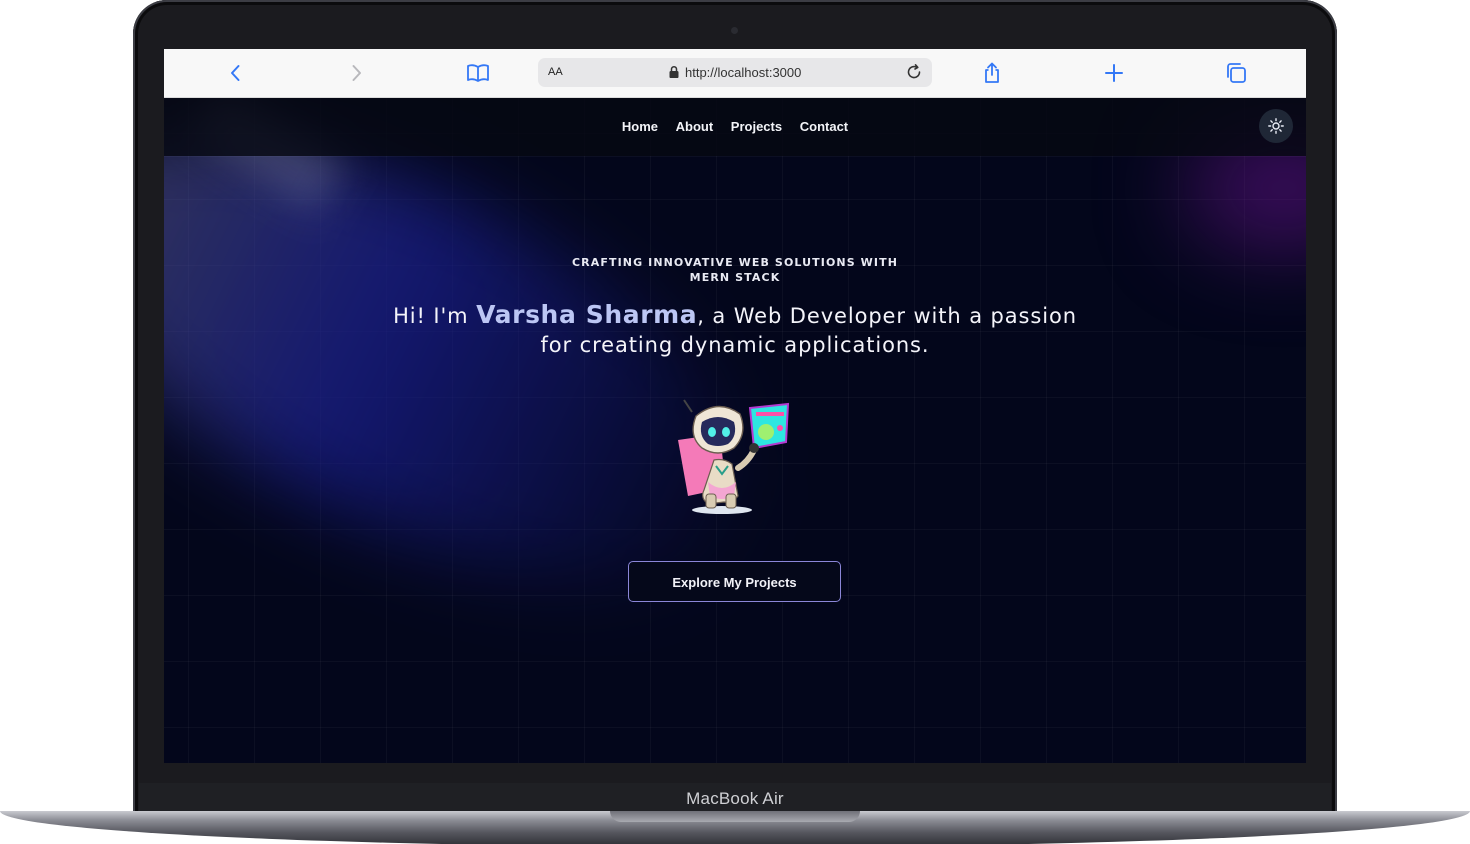 The height and width of the screenshot is (844, 1470). I want to click on sun-icon, so click(1276, 126).